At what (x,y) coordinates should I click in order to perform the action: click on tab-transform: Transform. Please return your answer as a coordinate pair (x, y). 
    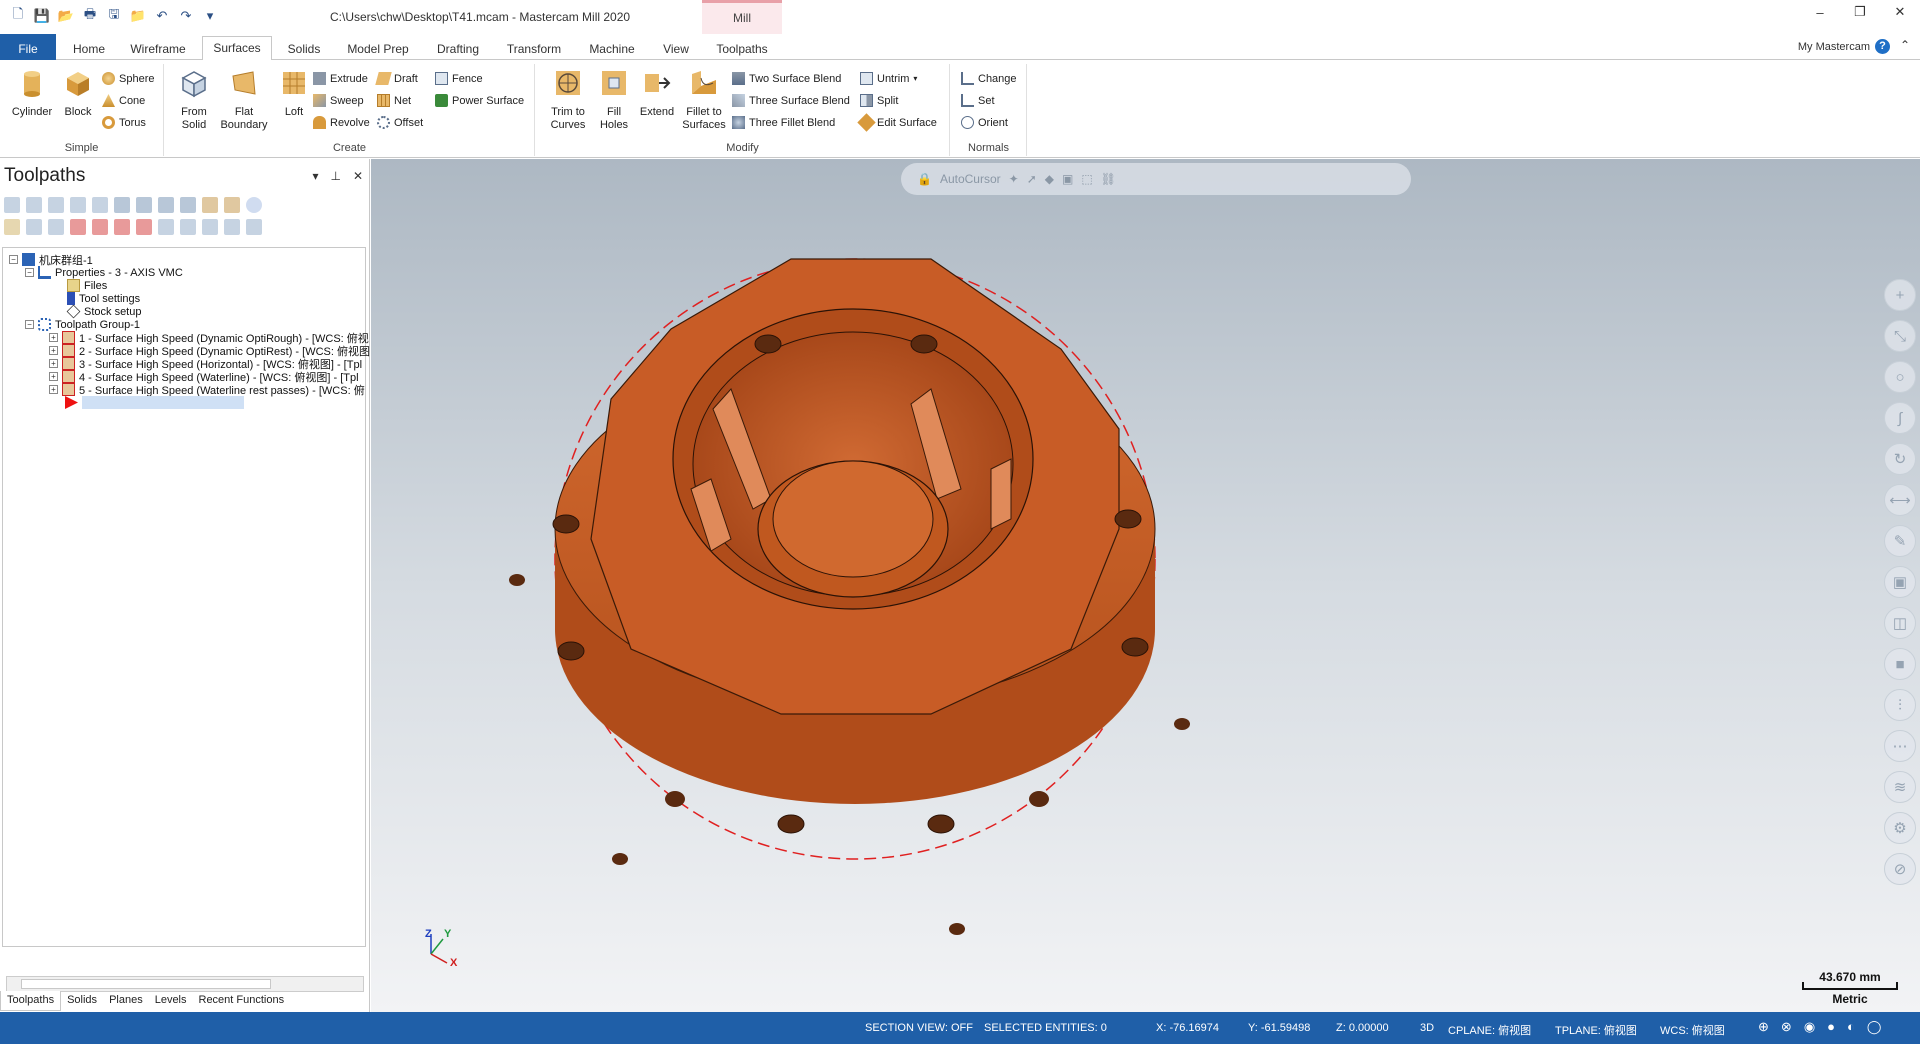
    Looking at the image, I should click on (534, 49).